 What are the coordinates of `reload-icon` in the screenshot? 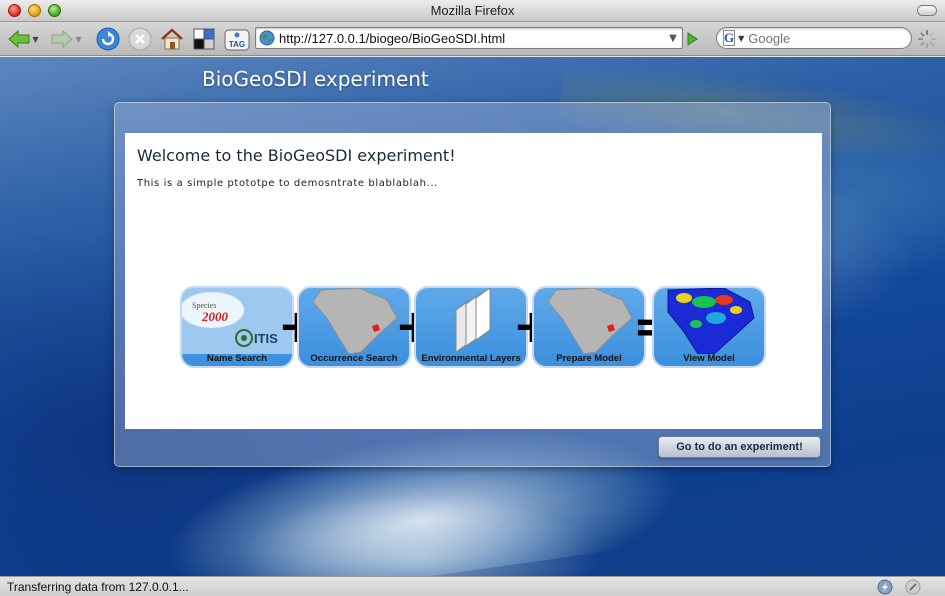 It's located at (108, 39).